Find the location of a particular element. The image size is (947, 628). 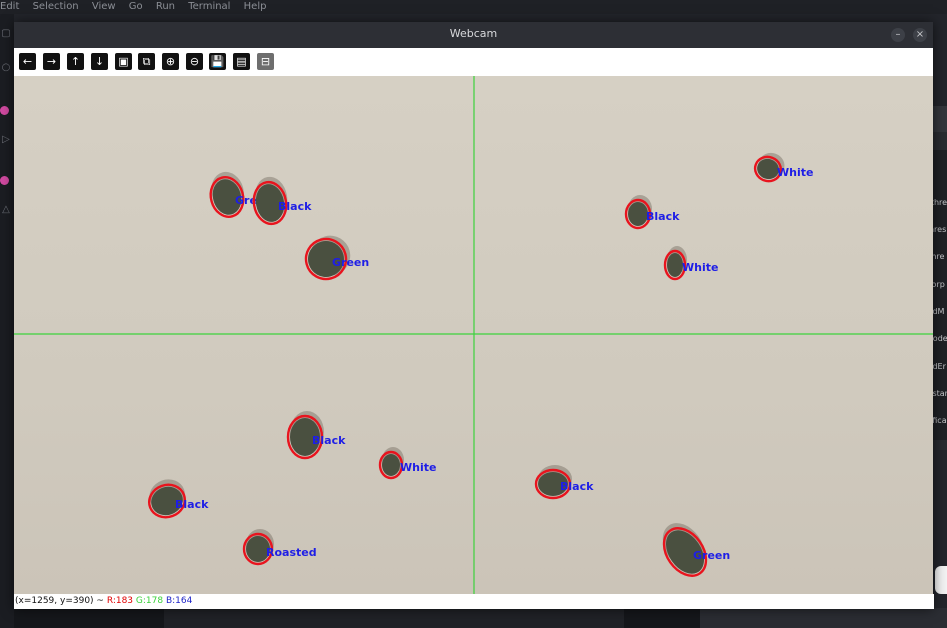

panel-icon: ⊟ is located at coordinates (265, 61).